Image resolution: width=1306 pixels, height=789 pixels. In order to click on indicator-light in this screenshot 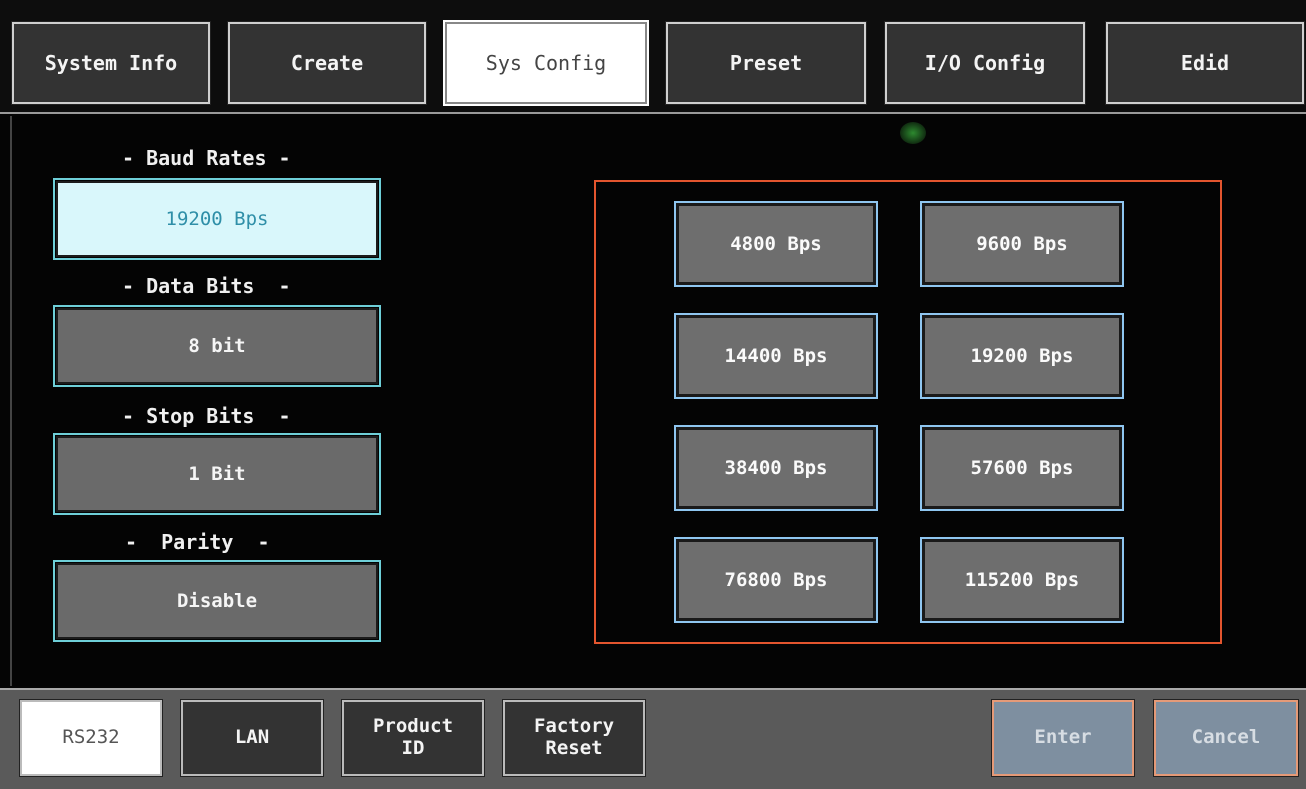, I will do `click(913, 133)`.